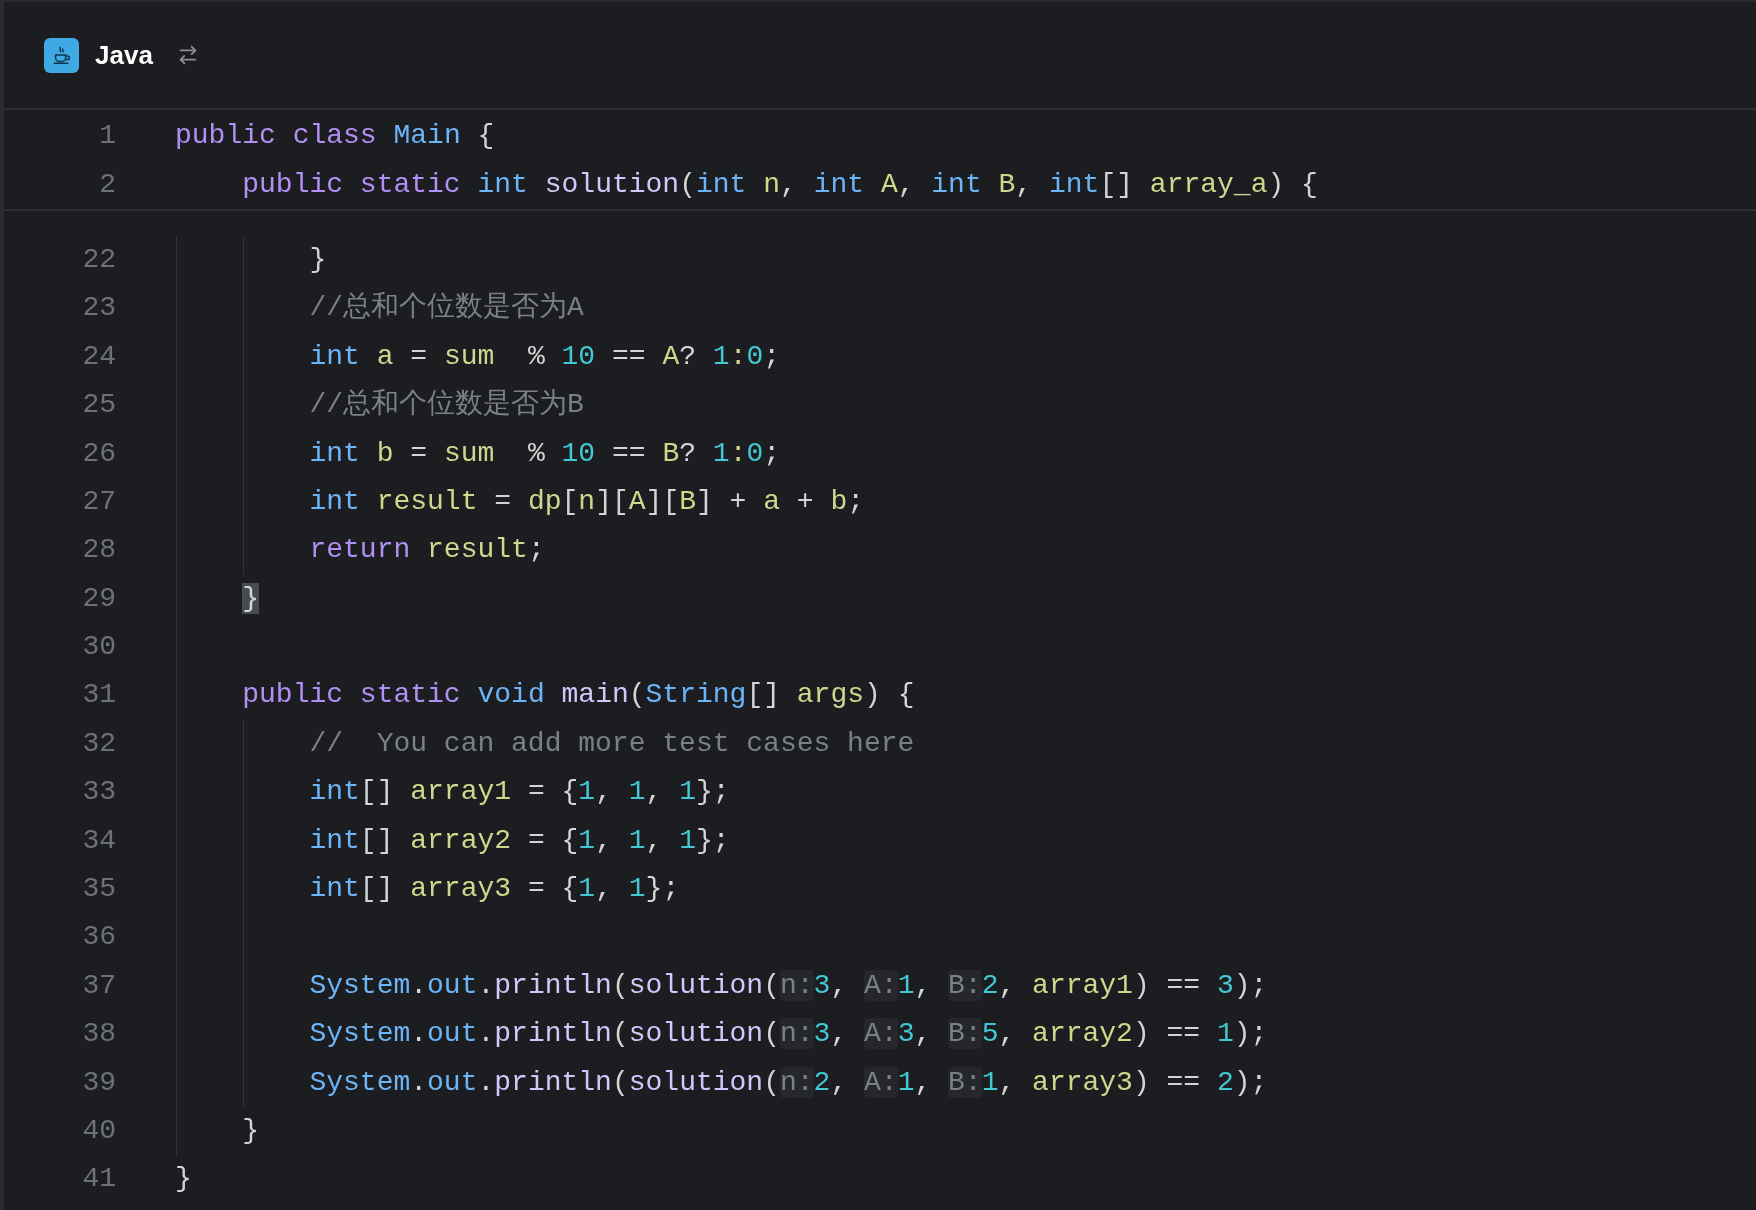 This screenshot has width=1756, height=1210. Describe the element at coordinates (61, 55) in the screenshot. I see `java-cup-icon` at that location.